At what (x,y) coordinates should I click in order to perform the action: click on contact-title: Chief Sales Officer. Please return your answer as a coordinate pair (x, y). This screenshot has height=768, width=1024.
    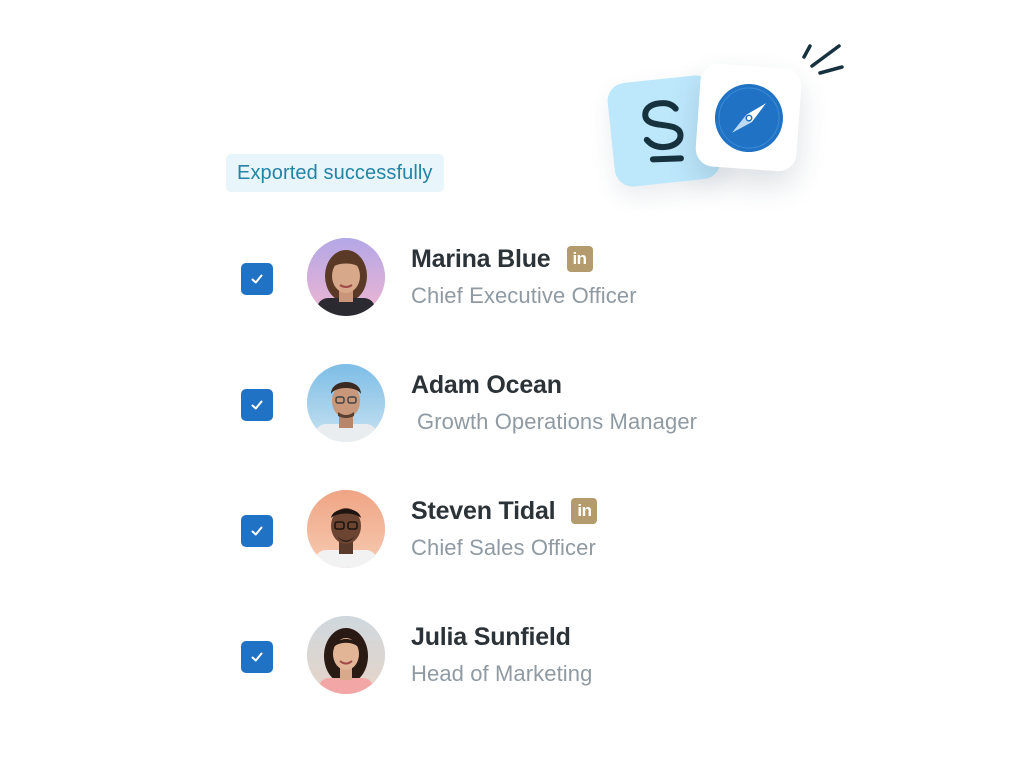
    Looking at the image, I should click on (503, 547).